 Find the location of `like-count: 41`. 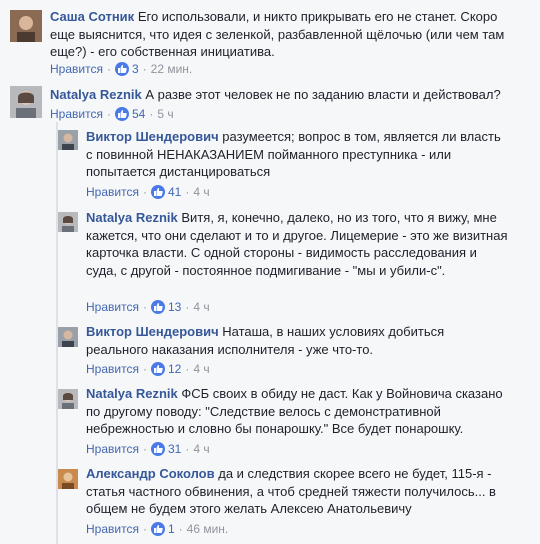

like-count: 41 is located at coordinates (174, 192).